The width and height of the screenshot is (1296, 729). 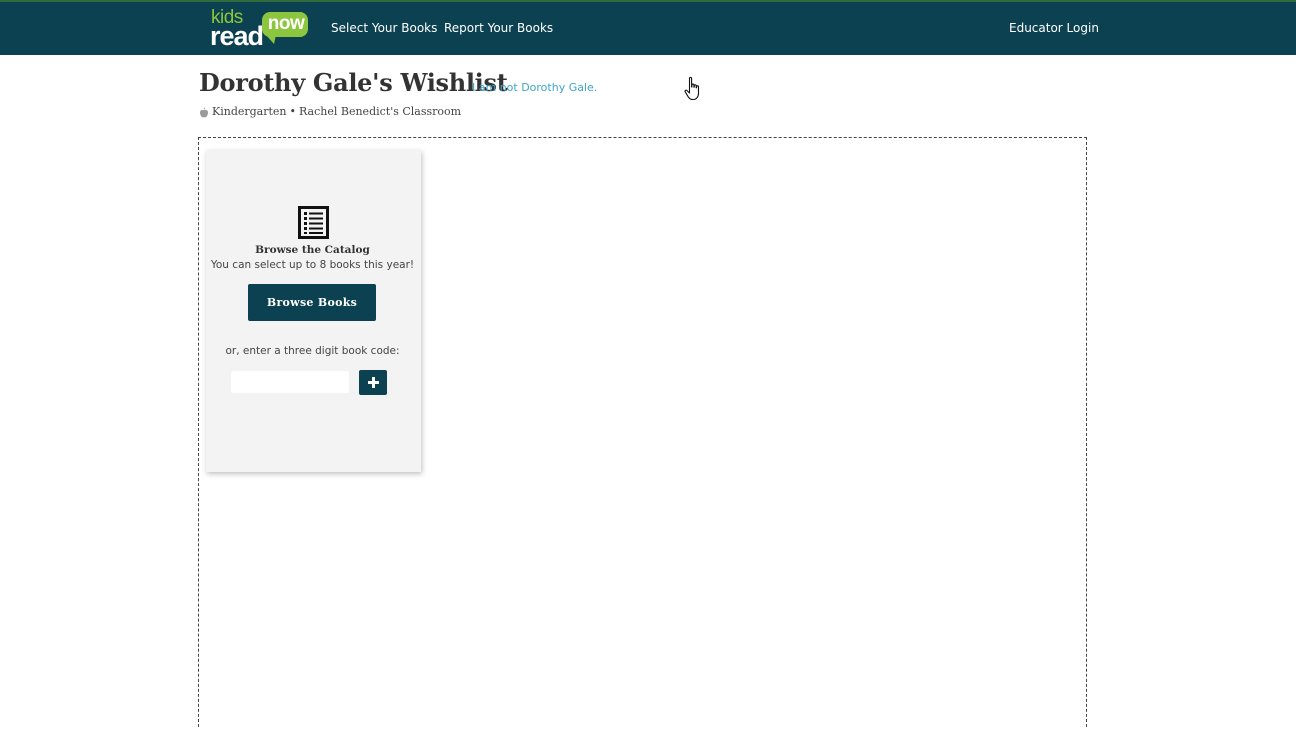 What do you see at coordinates (313, 222) in the screenshot?
I see `list-document-icon` at bounding box center [313, 222].